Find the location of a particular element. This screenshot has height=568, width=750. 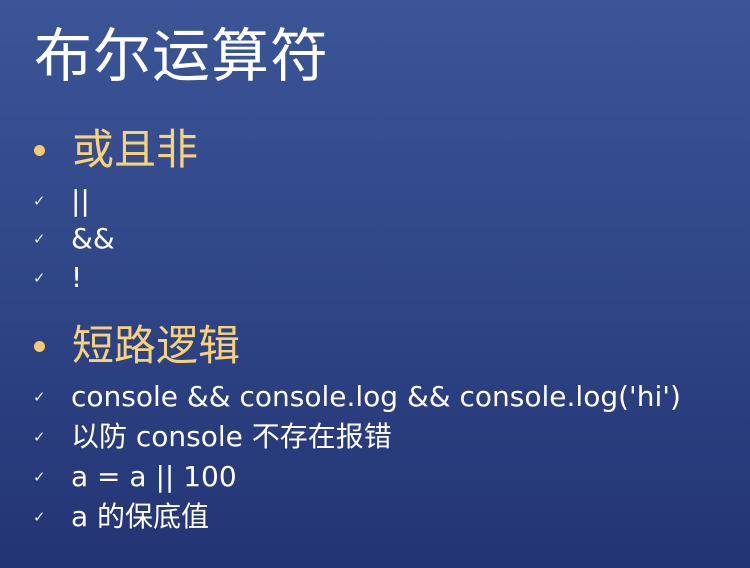

list-item-text: 以防 console 不存在报错 is located at coordinates (231, 436).